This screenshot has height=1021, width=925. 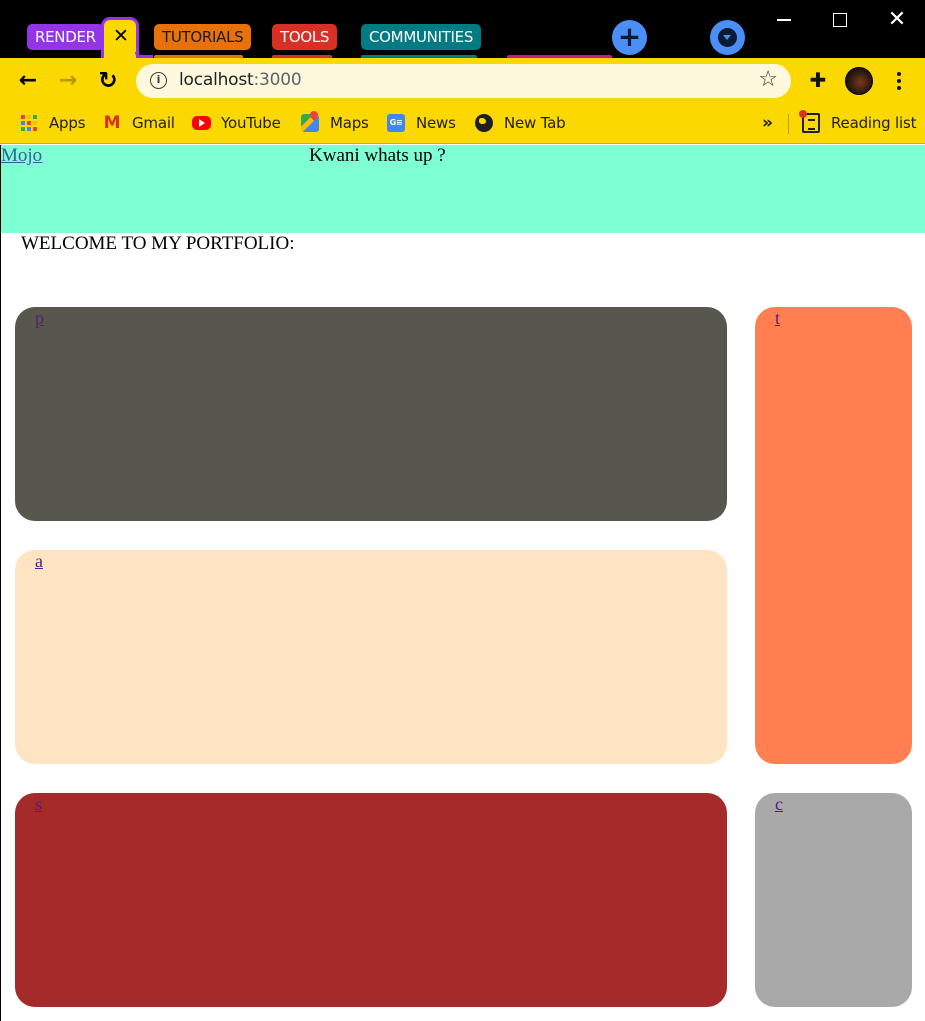 What do you see at coordinates (39, 561) in the screenshot?
I see `card-link-a: a` at bounding box center [39, 561].